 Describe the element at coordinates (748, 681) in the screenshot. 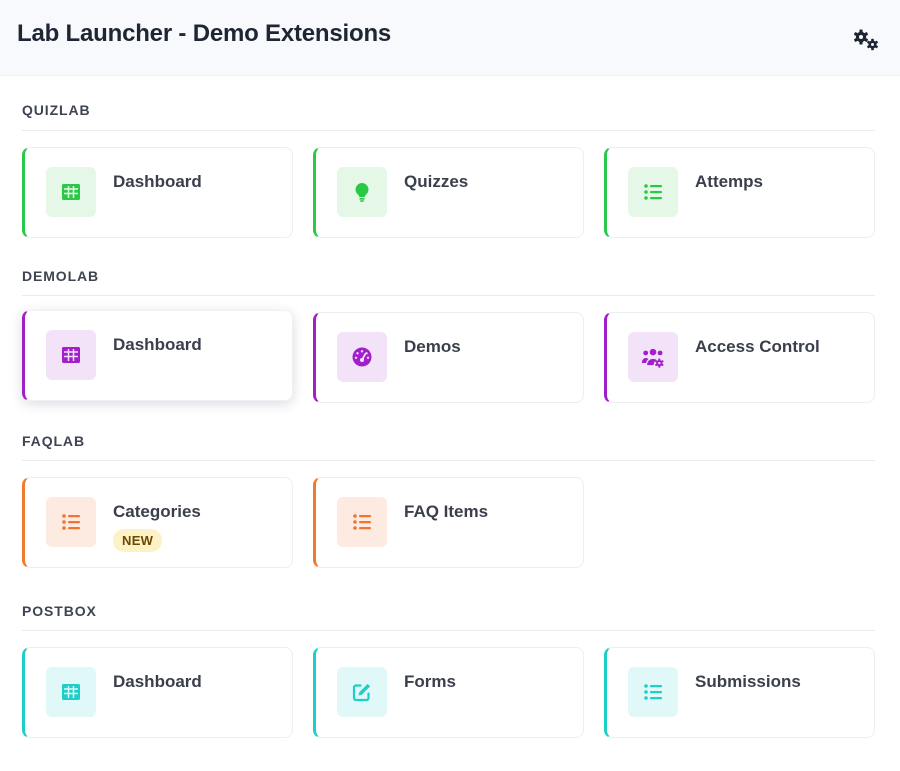

I see `card-label: Submissions` at that location.